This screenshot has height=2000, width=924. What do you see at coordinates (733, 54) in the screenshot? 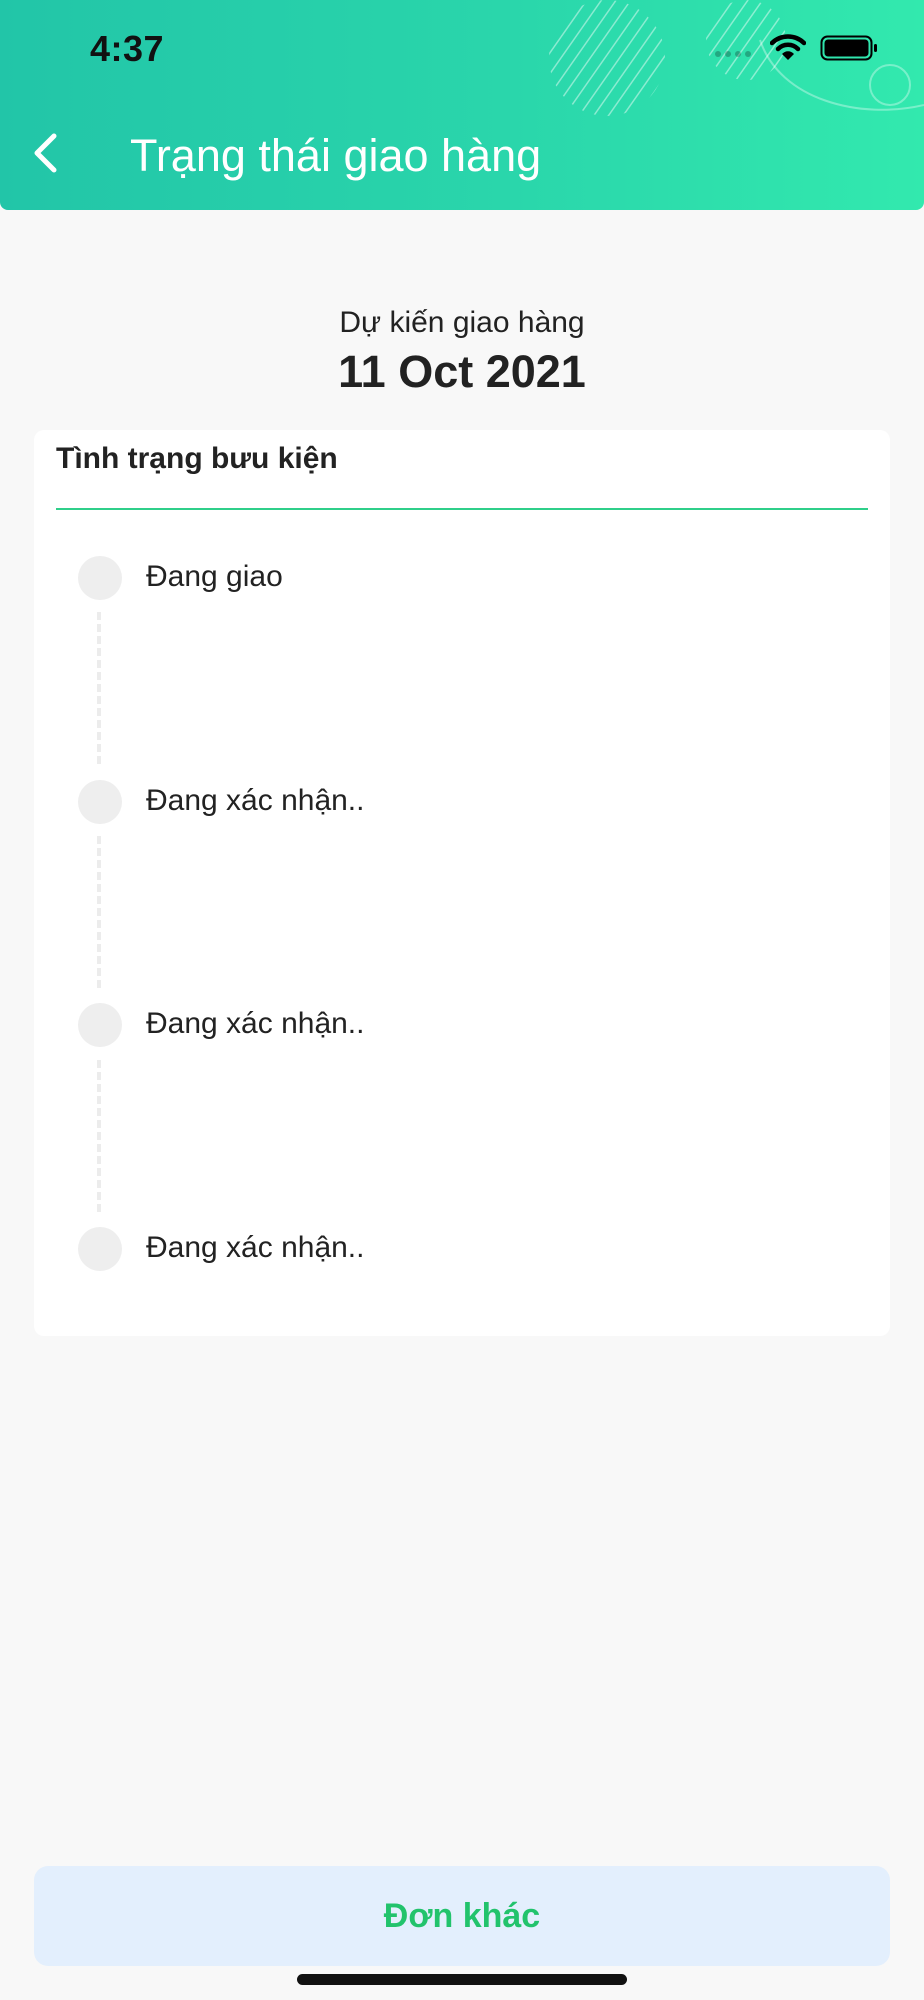
I see `signal-icon` at bounding box center [733, 54].